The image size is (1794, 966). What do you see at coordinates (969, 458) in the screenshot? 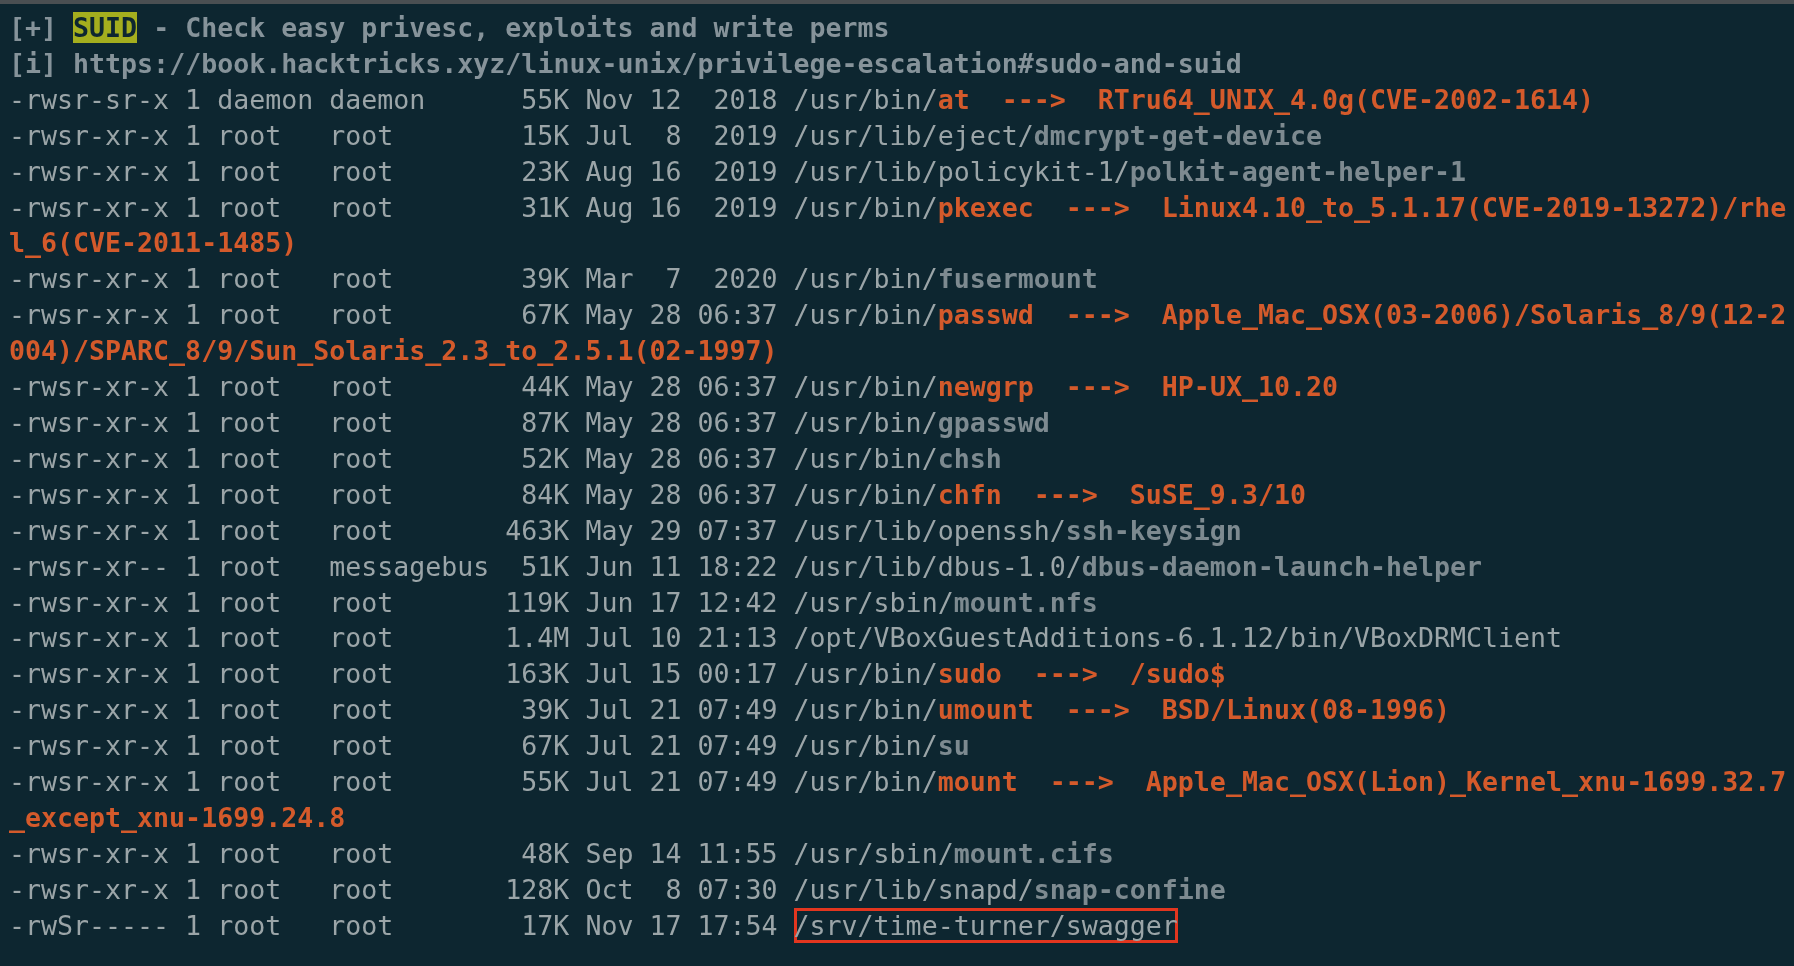
I see `file-name: chsh` at bounding box center [969, 458].